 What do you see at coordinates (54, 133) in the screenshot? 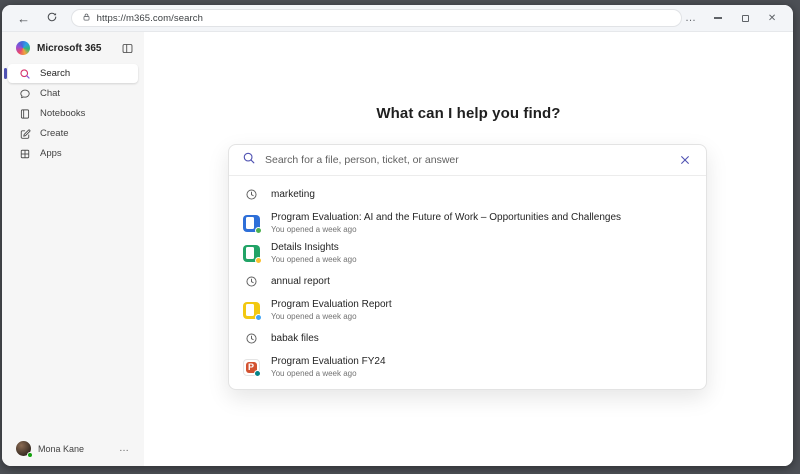
I see `sidebar-item-label: Create` at bounding box center [54, 133].